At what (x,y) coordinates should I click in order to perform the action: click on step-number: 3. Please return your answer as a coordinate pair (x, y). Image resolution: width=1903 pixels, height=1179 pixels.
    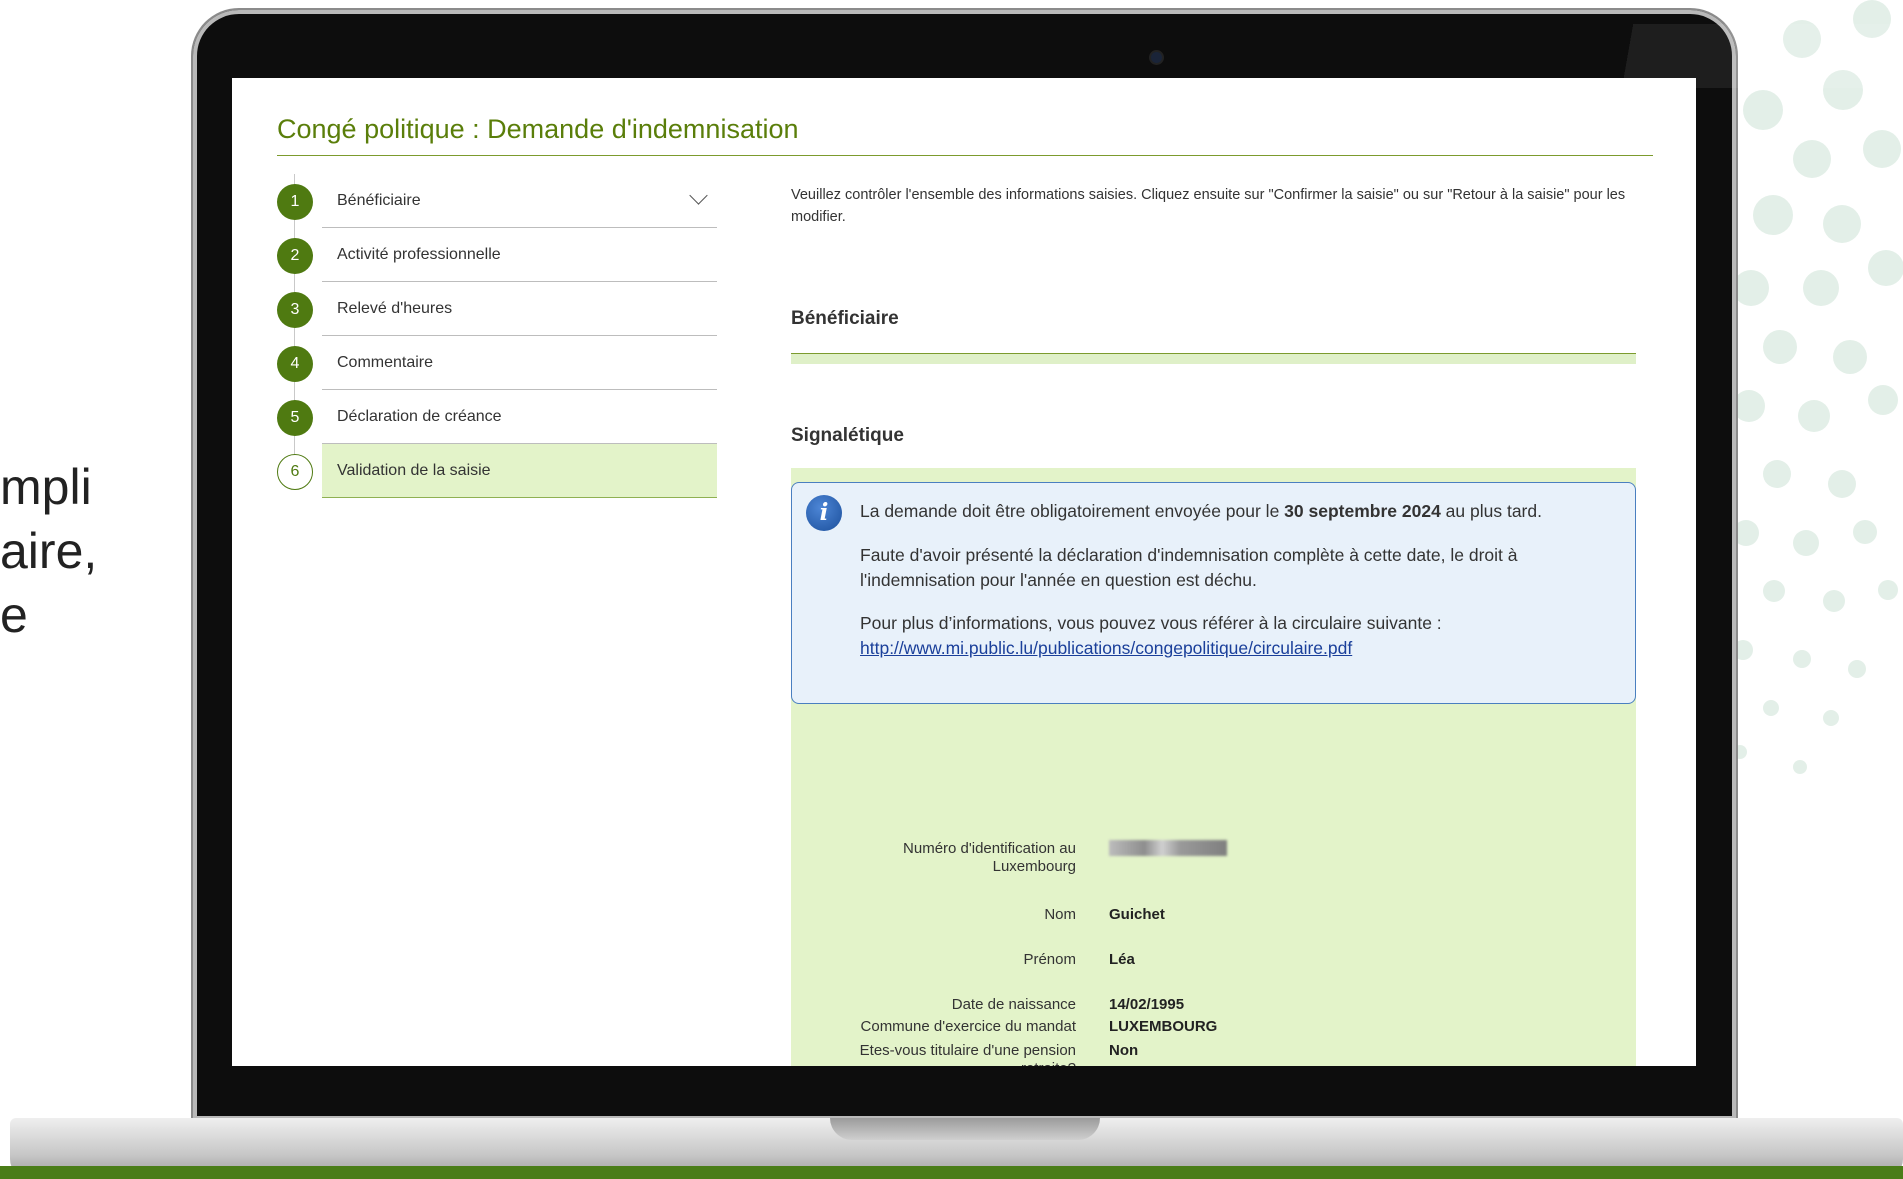
    Looking at the image, I should click on (295, 310).